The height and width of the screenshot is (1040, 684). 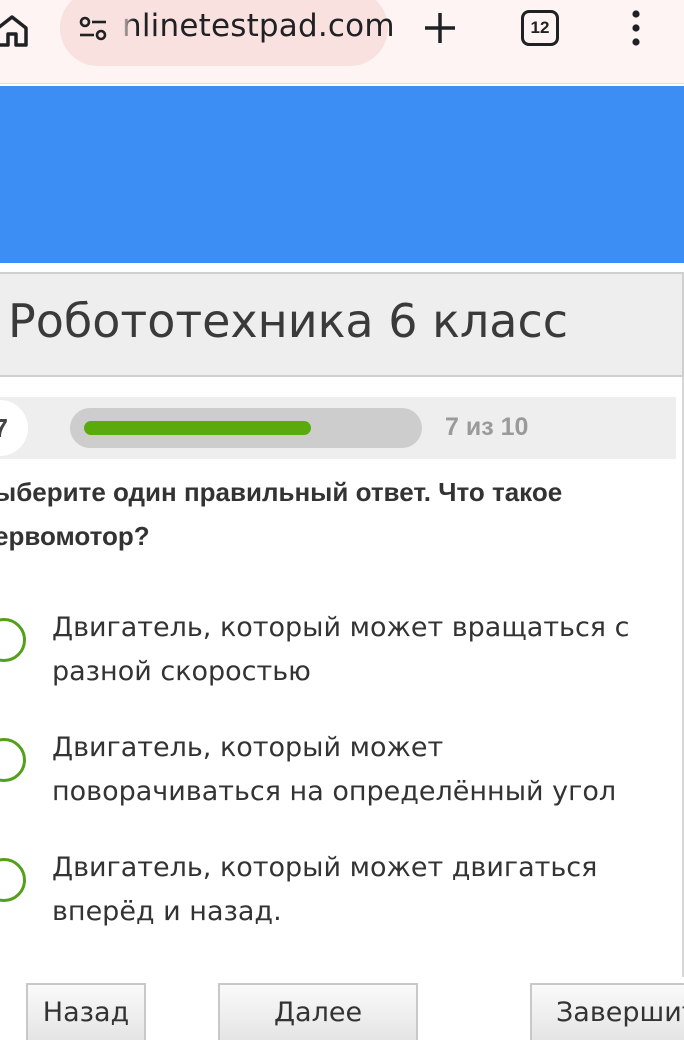 What do you see at coordinates (15, 30) in the screenshot?
I see `home-icon` at bounding box center [15, 30].